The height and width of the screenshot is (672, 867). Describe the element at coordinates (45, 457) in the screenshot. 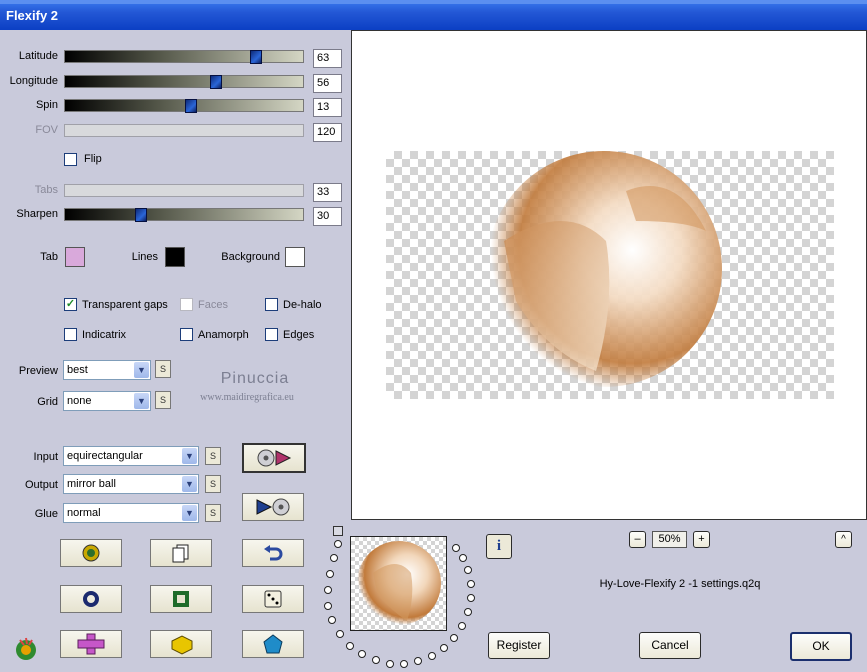

I see `input-label: Input` at that location.